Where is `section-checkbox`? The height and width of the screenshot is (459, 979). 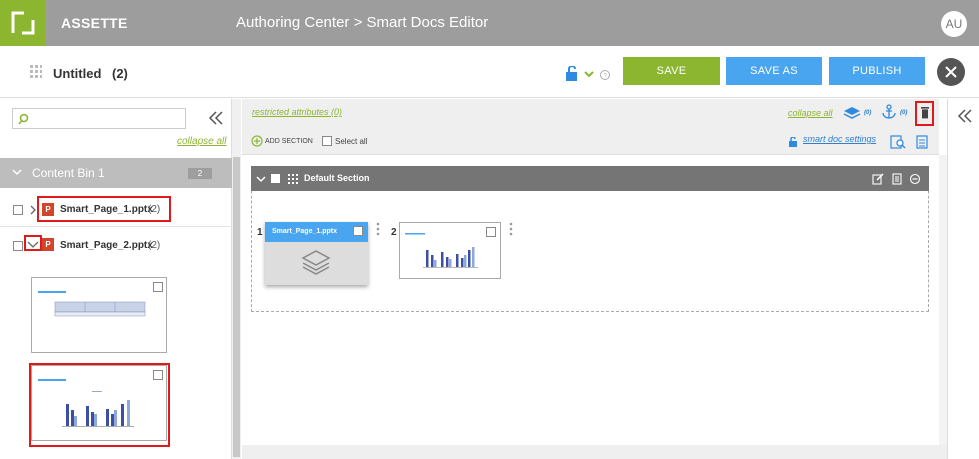
section-checkbox is located at coordinates (275, 178).